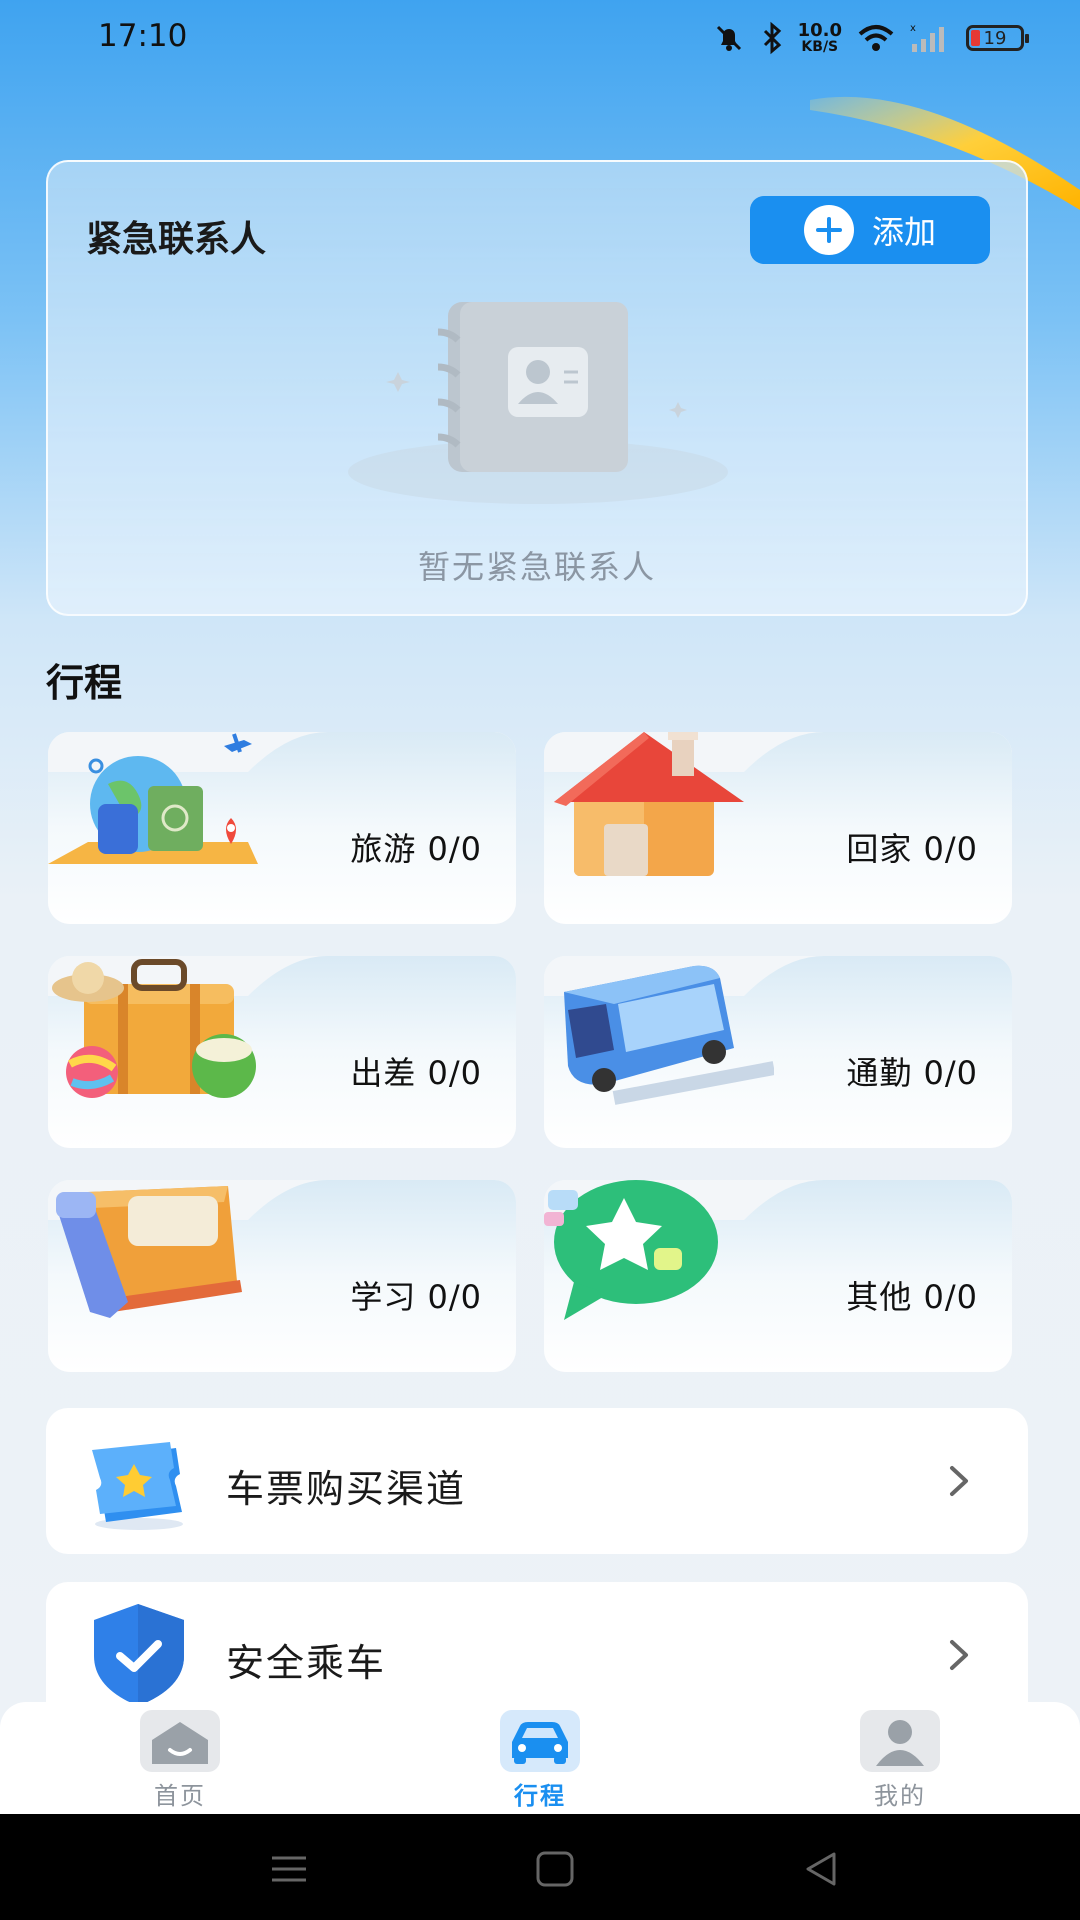 The image size is (1080, 1920). What do you see at coordinates (870, 230) in the screenshot?
I see `add-contact-button: 添加` at bounding box center [870, 230].